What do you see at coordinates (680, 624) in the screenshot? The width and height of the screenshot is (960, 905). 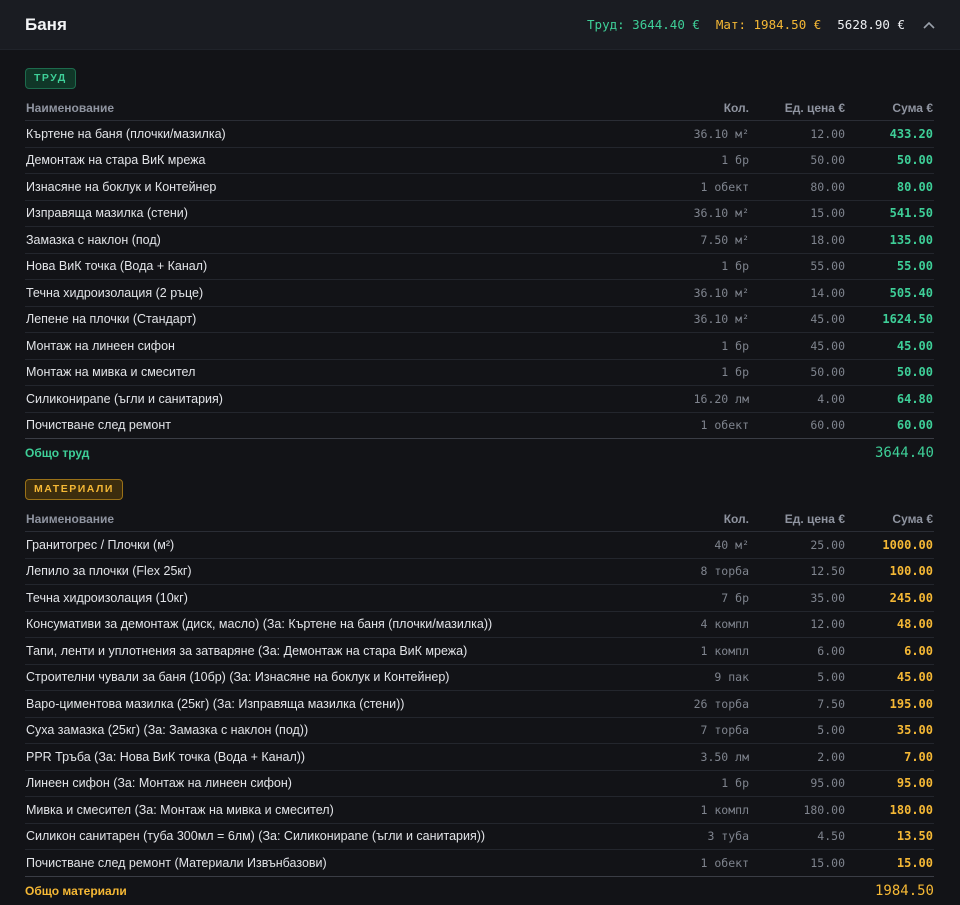 I see `cell-qty: 4 компл` at bounding box center [680, 624].